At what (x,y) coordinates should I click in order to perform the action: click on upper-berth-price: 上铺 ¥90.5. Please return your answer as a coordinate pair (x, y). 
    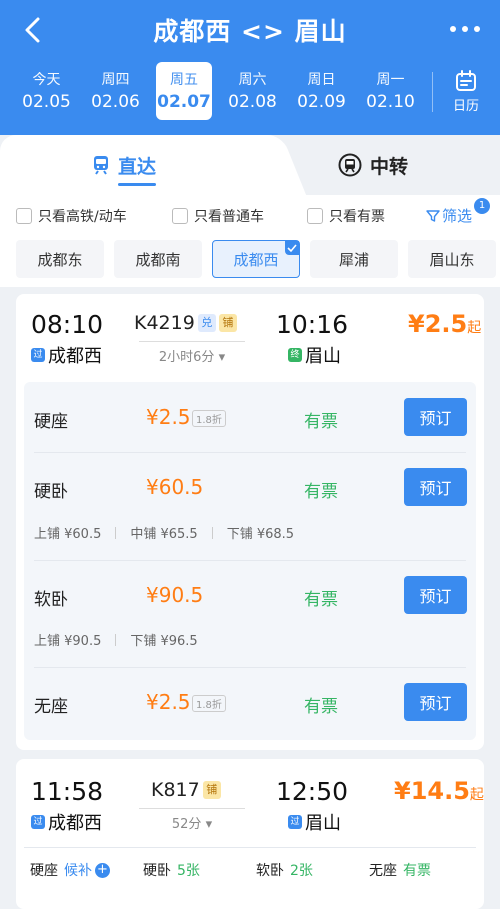
    Looking at the image, I should click on (68, 641).